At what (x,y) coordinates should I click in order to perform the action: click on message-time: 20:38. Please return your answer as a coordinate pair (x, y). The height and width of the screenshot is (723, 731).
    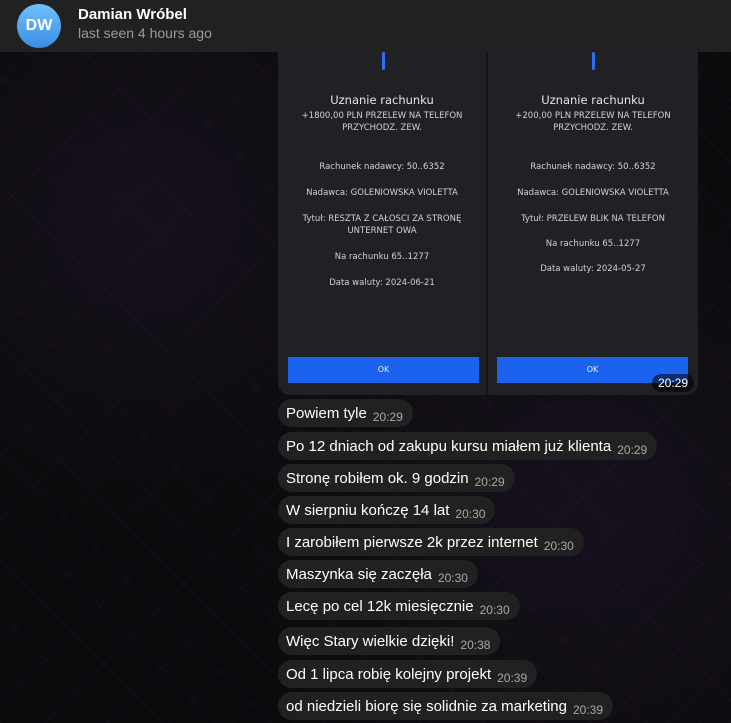
    Looking at the image, I should click on (475, 645).